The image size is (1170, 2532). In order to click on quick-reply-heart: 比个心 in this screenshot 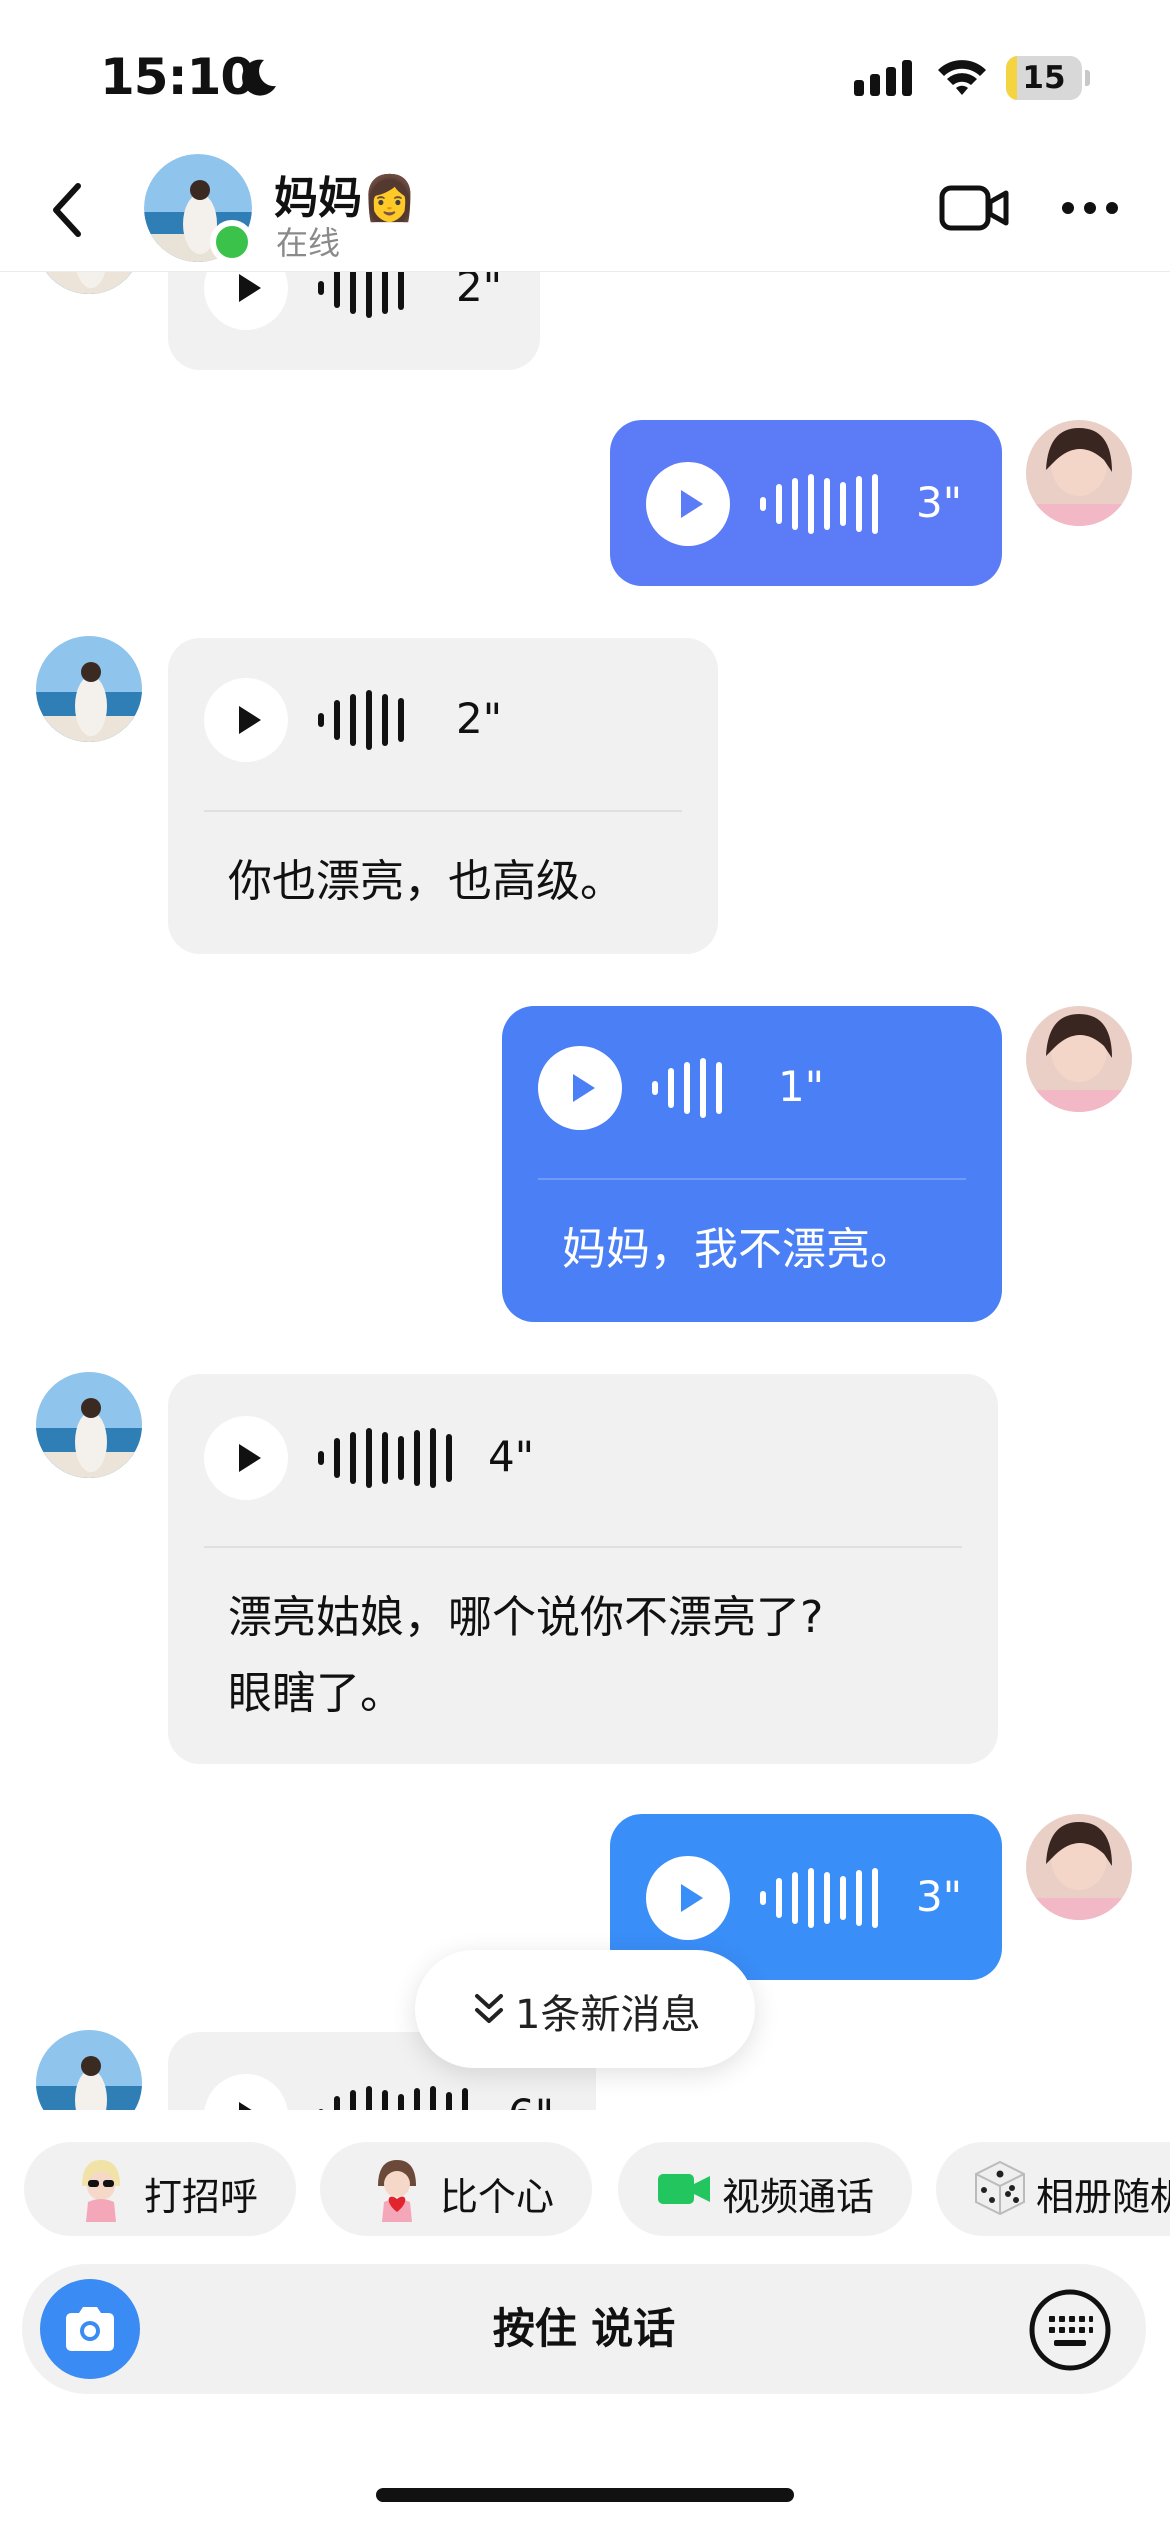, I will do `click(456, 2189)`.